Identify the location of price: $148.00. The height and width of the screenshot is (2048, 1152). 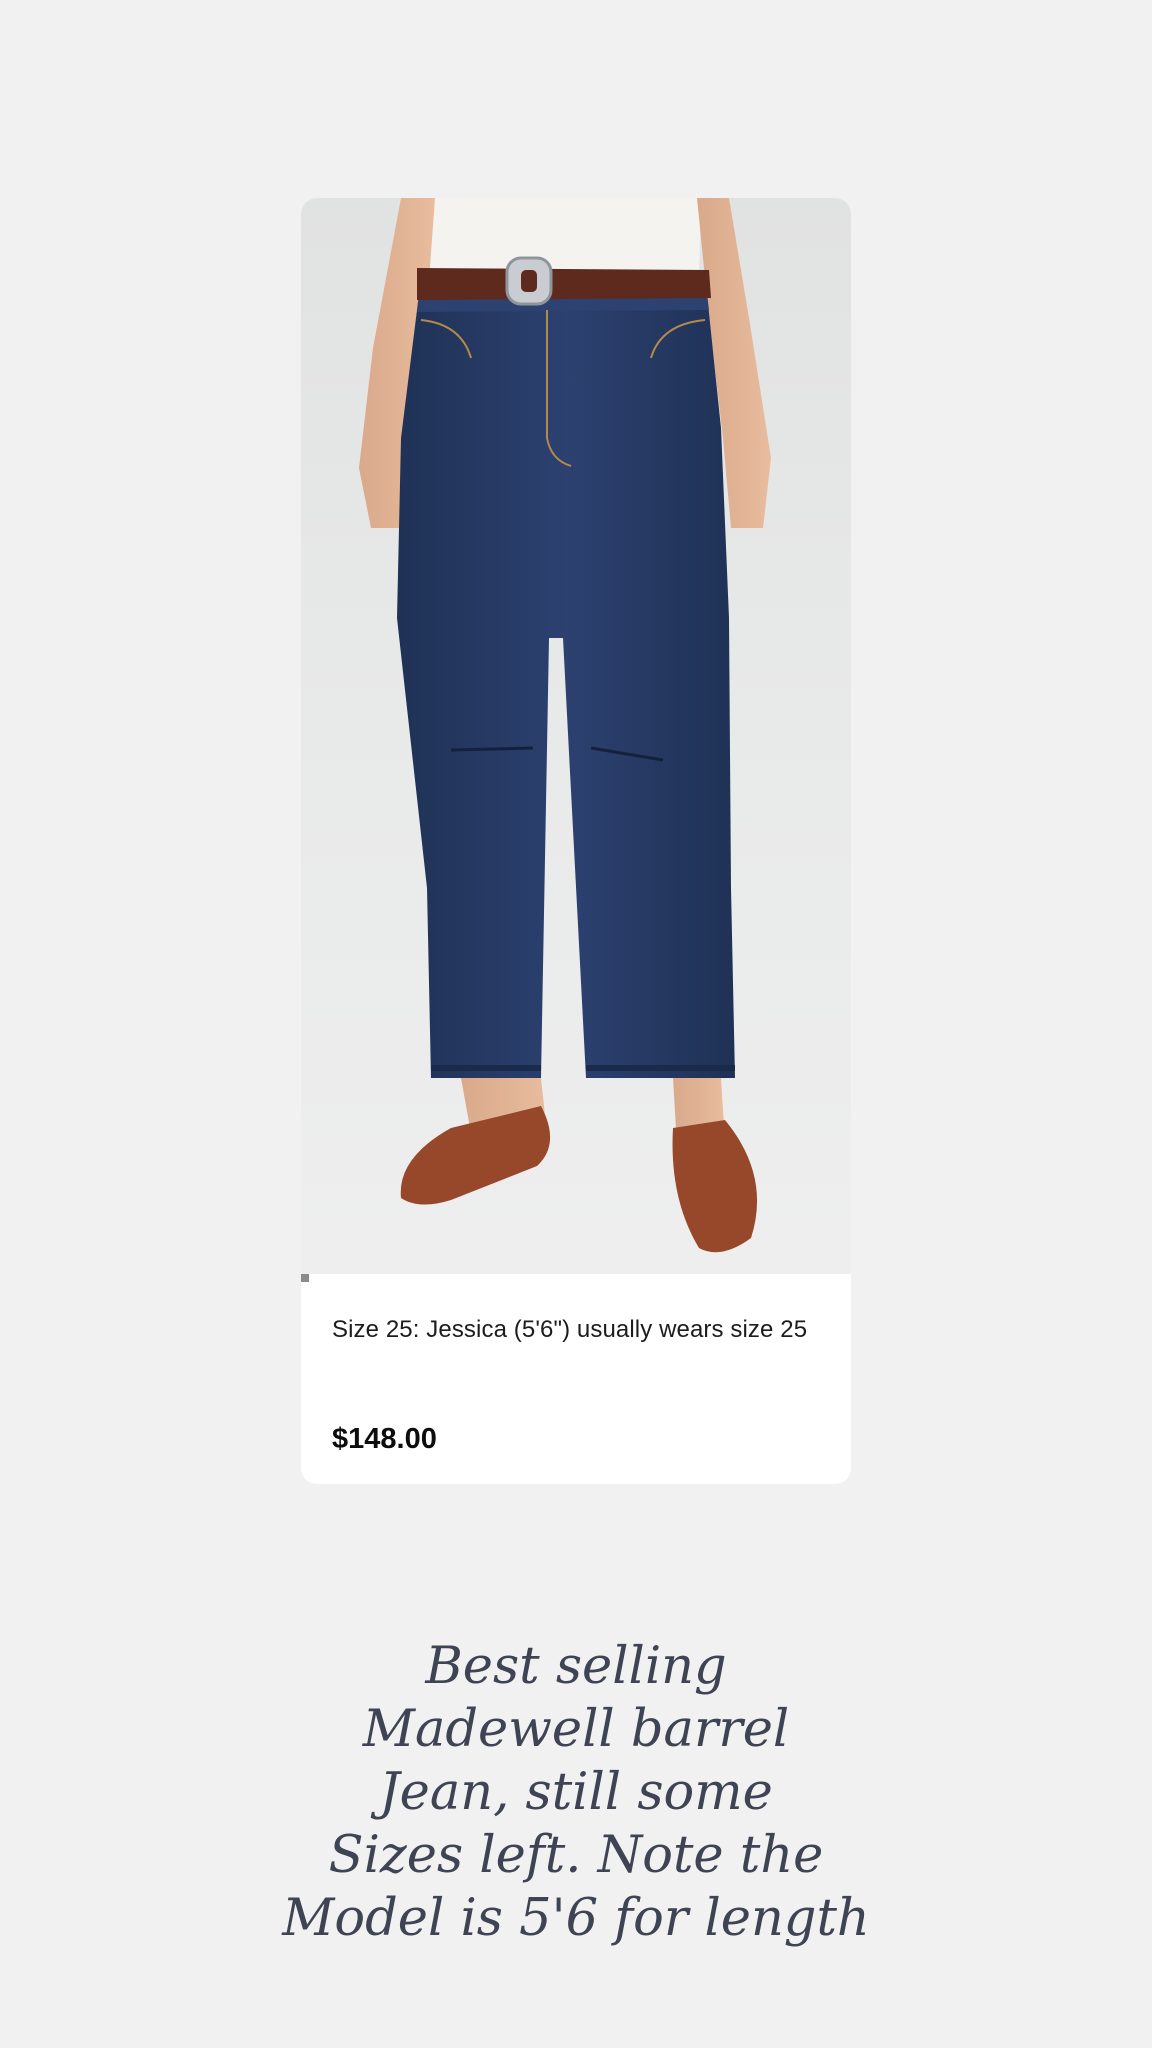
(384, 1439).